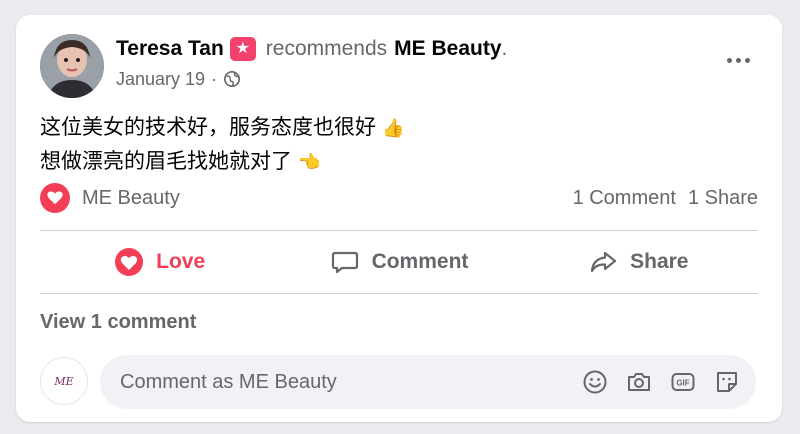 The height and width of the screenshot is (434, 800). What do you see at coordinates (604, 262) in the screenshot?
I see `share-icon` at bounding box center [604, 262].